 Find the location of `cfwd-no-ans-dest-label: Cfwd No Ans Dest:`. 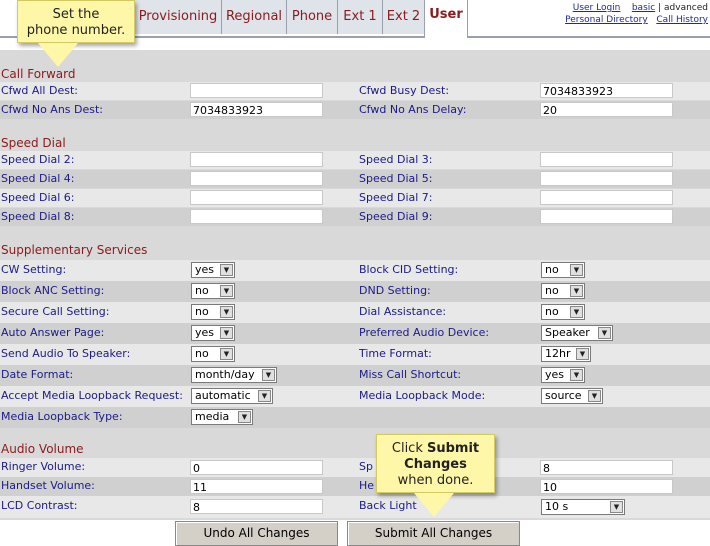

cfwd-no-ans-dest-label: Cfwd No Ans Dest: is located at coordinates (52, 109).